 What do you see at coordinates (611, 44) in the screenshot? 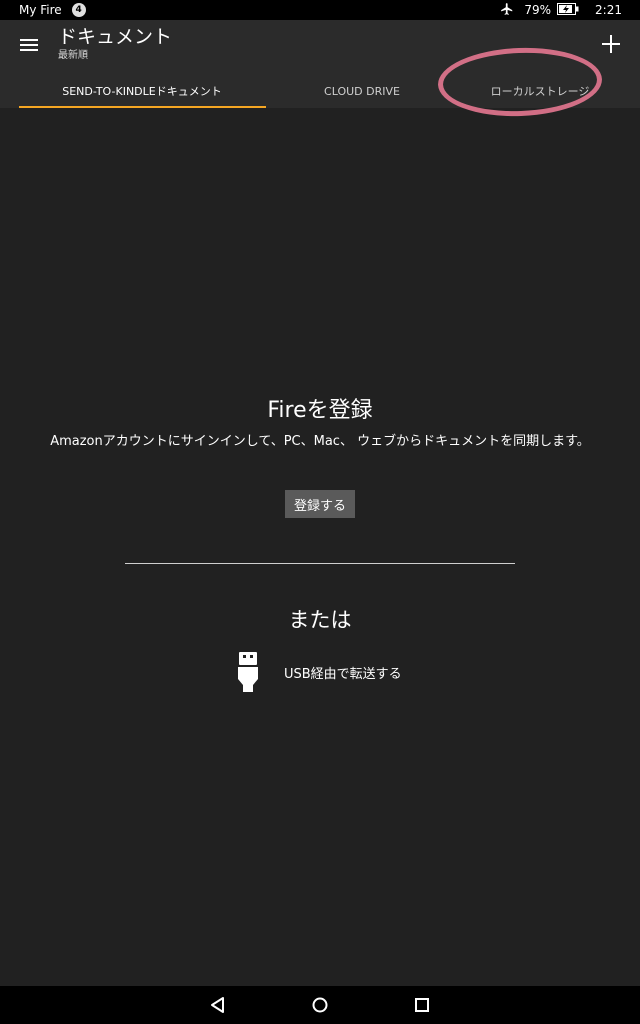
I see `plus-icon` at bounding box center [611, 44].